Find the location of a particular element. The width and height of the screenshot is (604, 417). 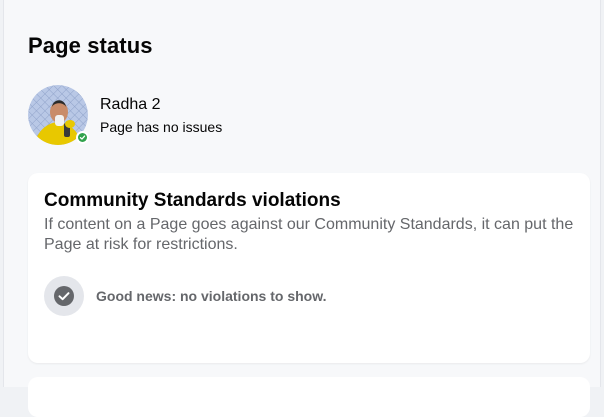

active-status-badge is located at coordinates (82, 137).